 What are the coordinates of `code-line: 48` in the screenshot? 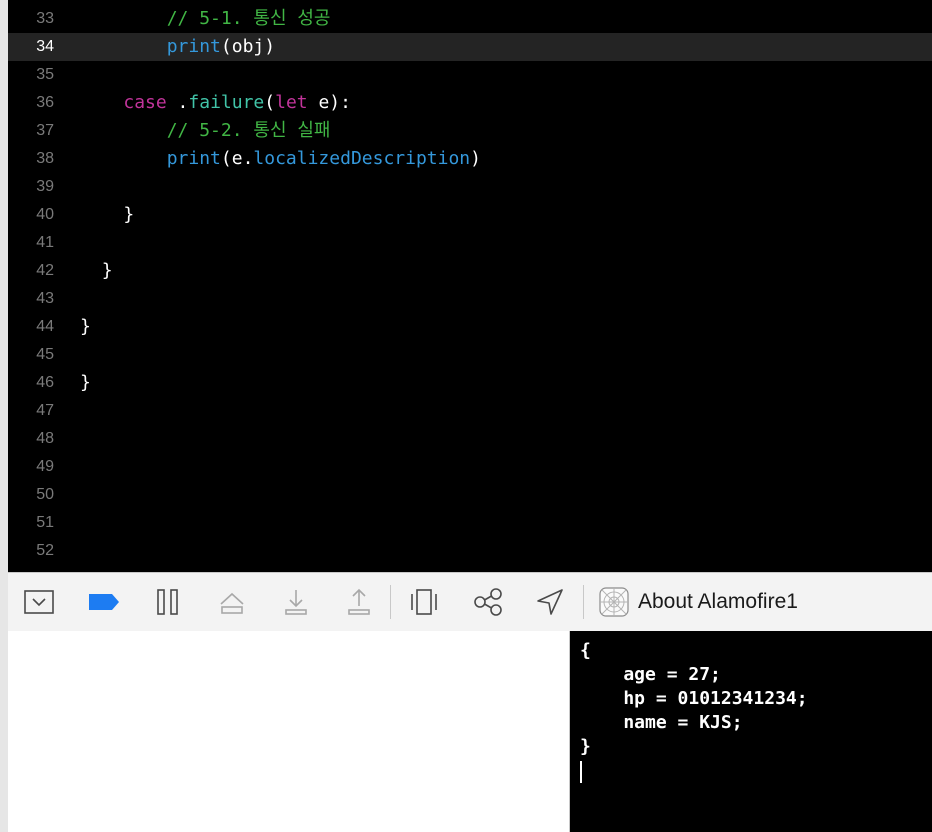 It's located at (470, 439).